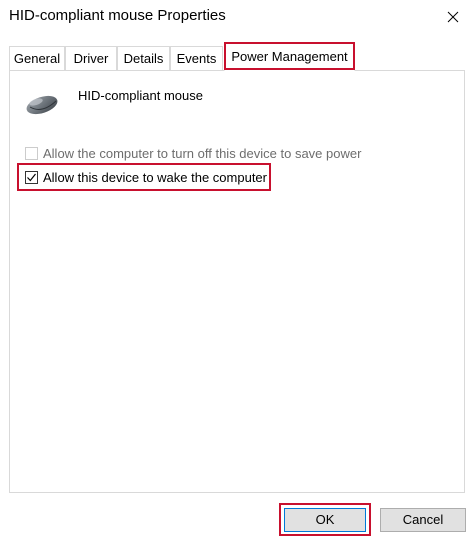  Describe the element at coordinates (42, 105) in the screenshot. I see `mouse-icon` at that location.